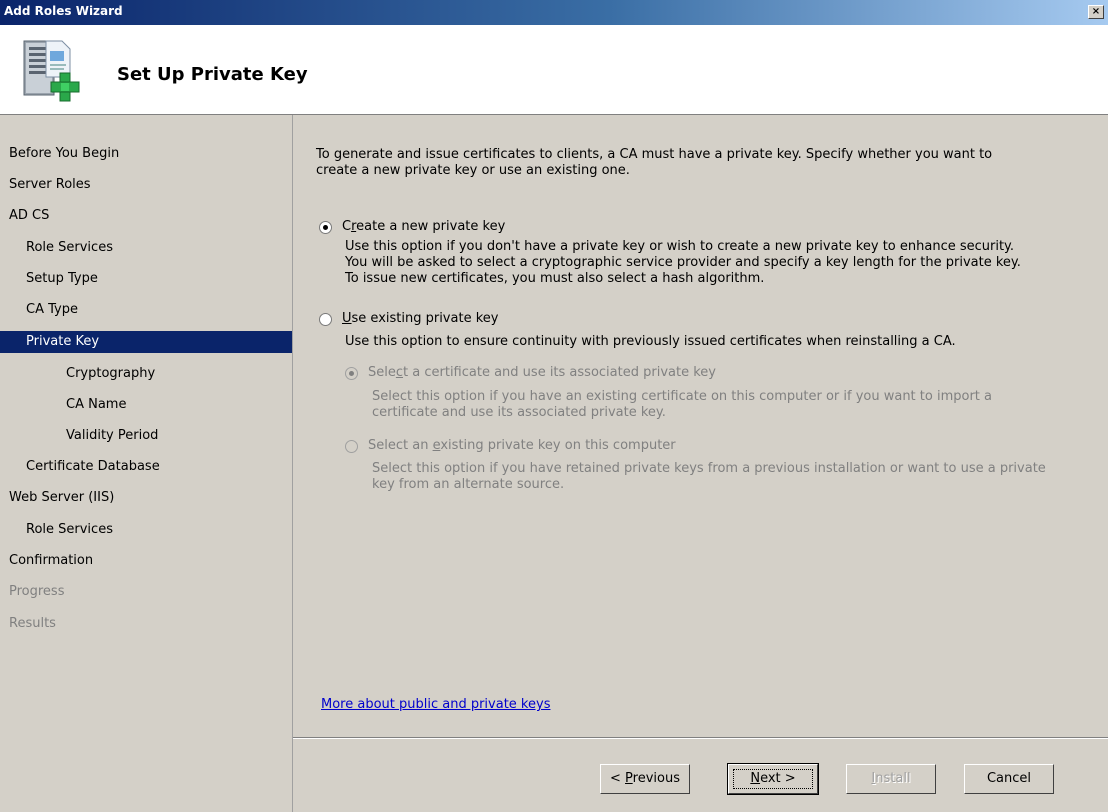 The image size is (1108, 812). Describe the element at coordinates (32, 623) in the screenshot. I see `nav-step-label: Results` at that location.